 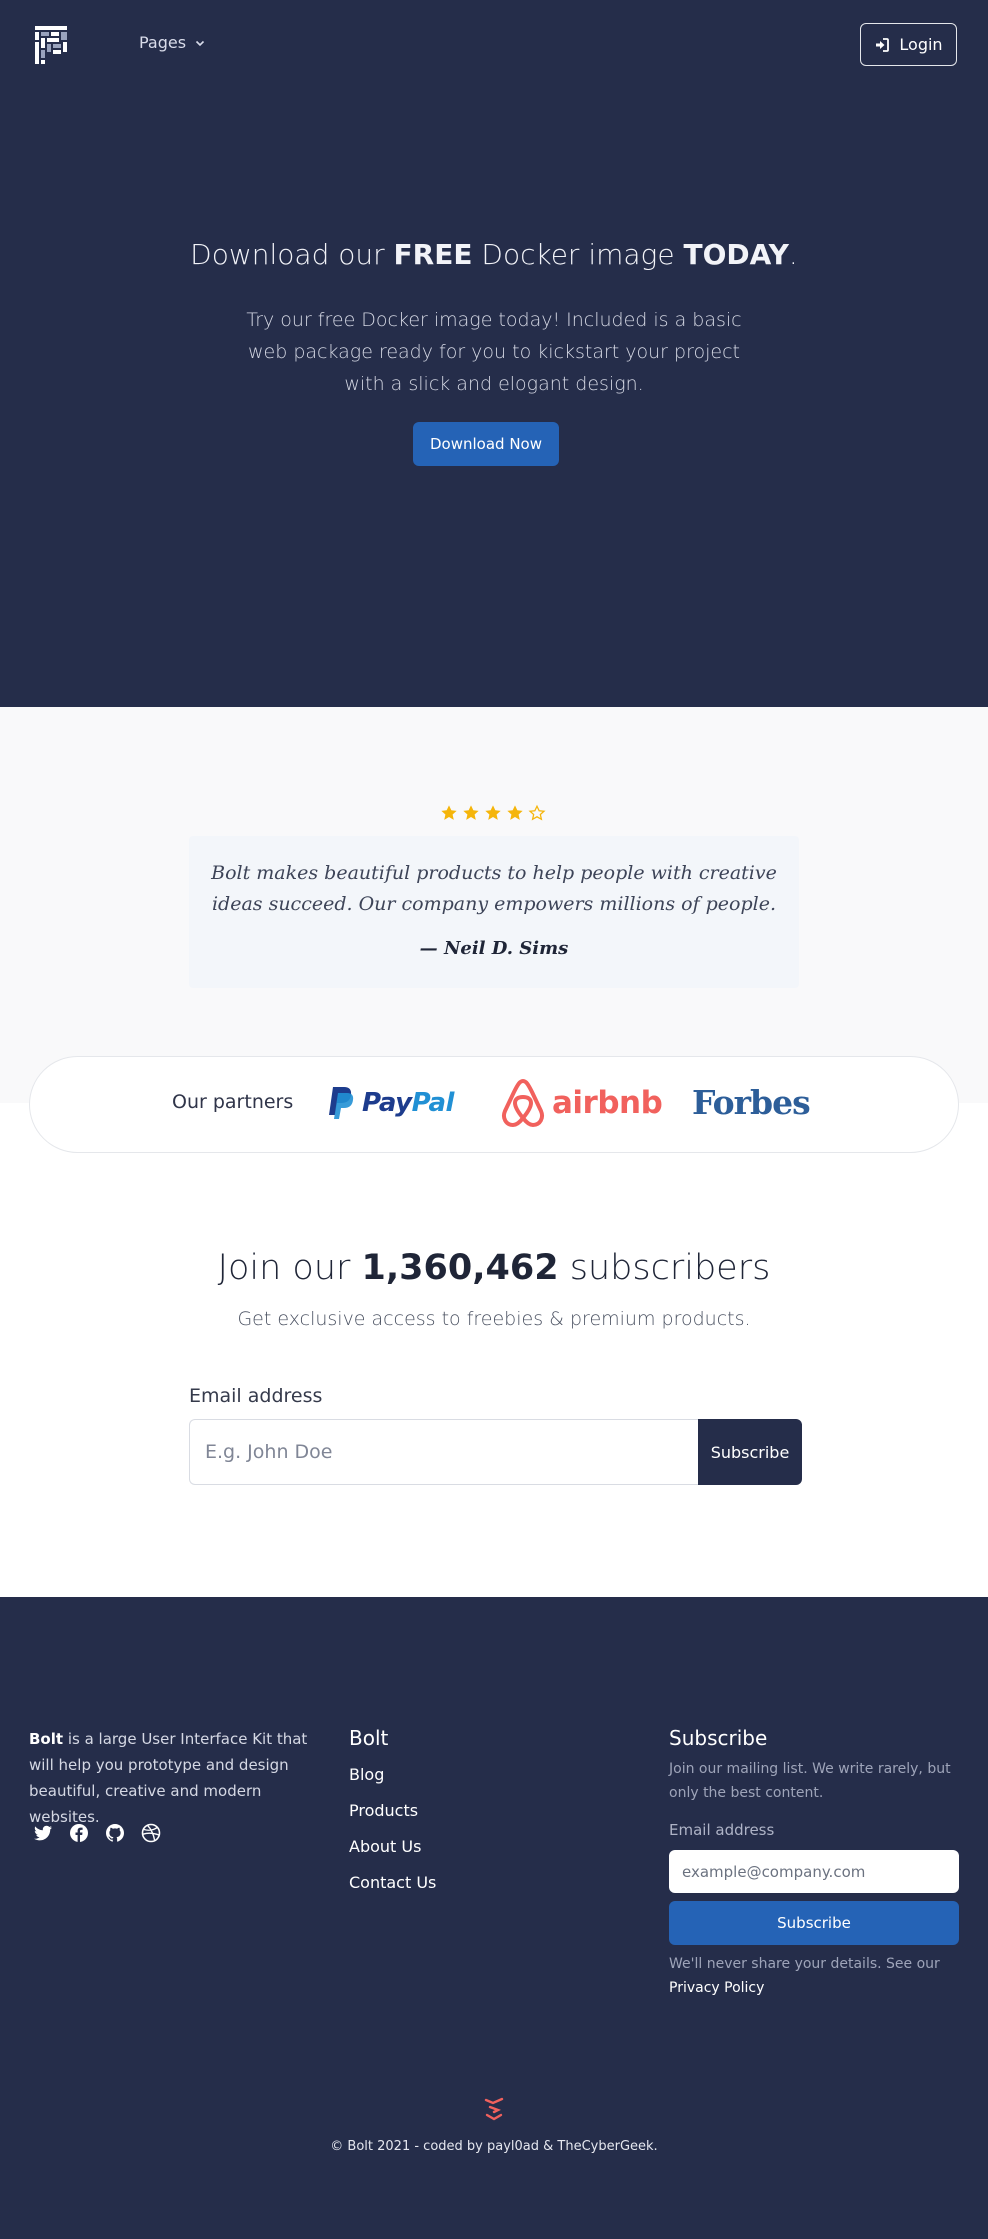 I want to click on login-button: Login, so click(x=908, y=44).